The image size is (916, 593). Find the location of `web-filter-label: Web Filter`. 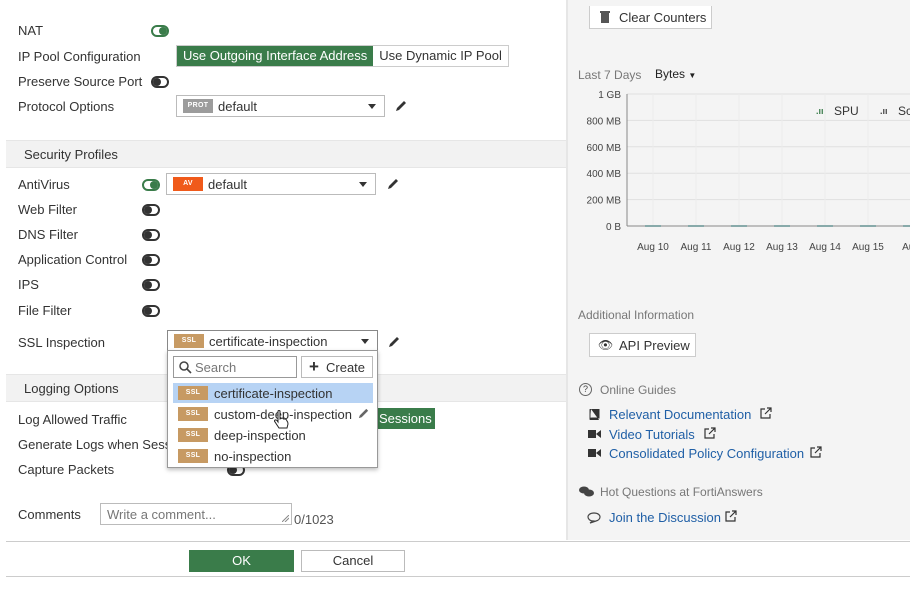

web-filter-label: Web Filter is located at coordinates (47, 209).